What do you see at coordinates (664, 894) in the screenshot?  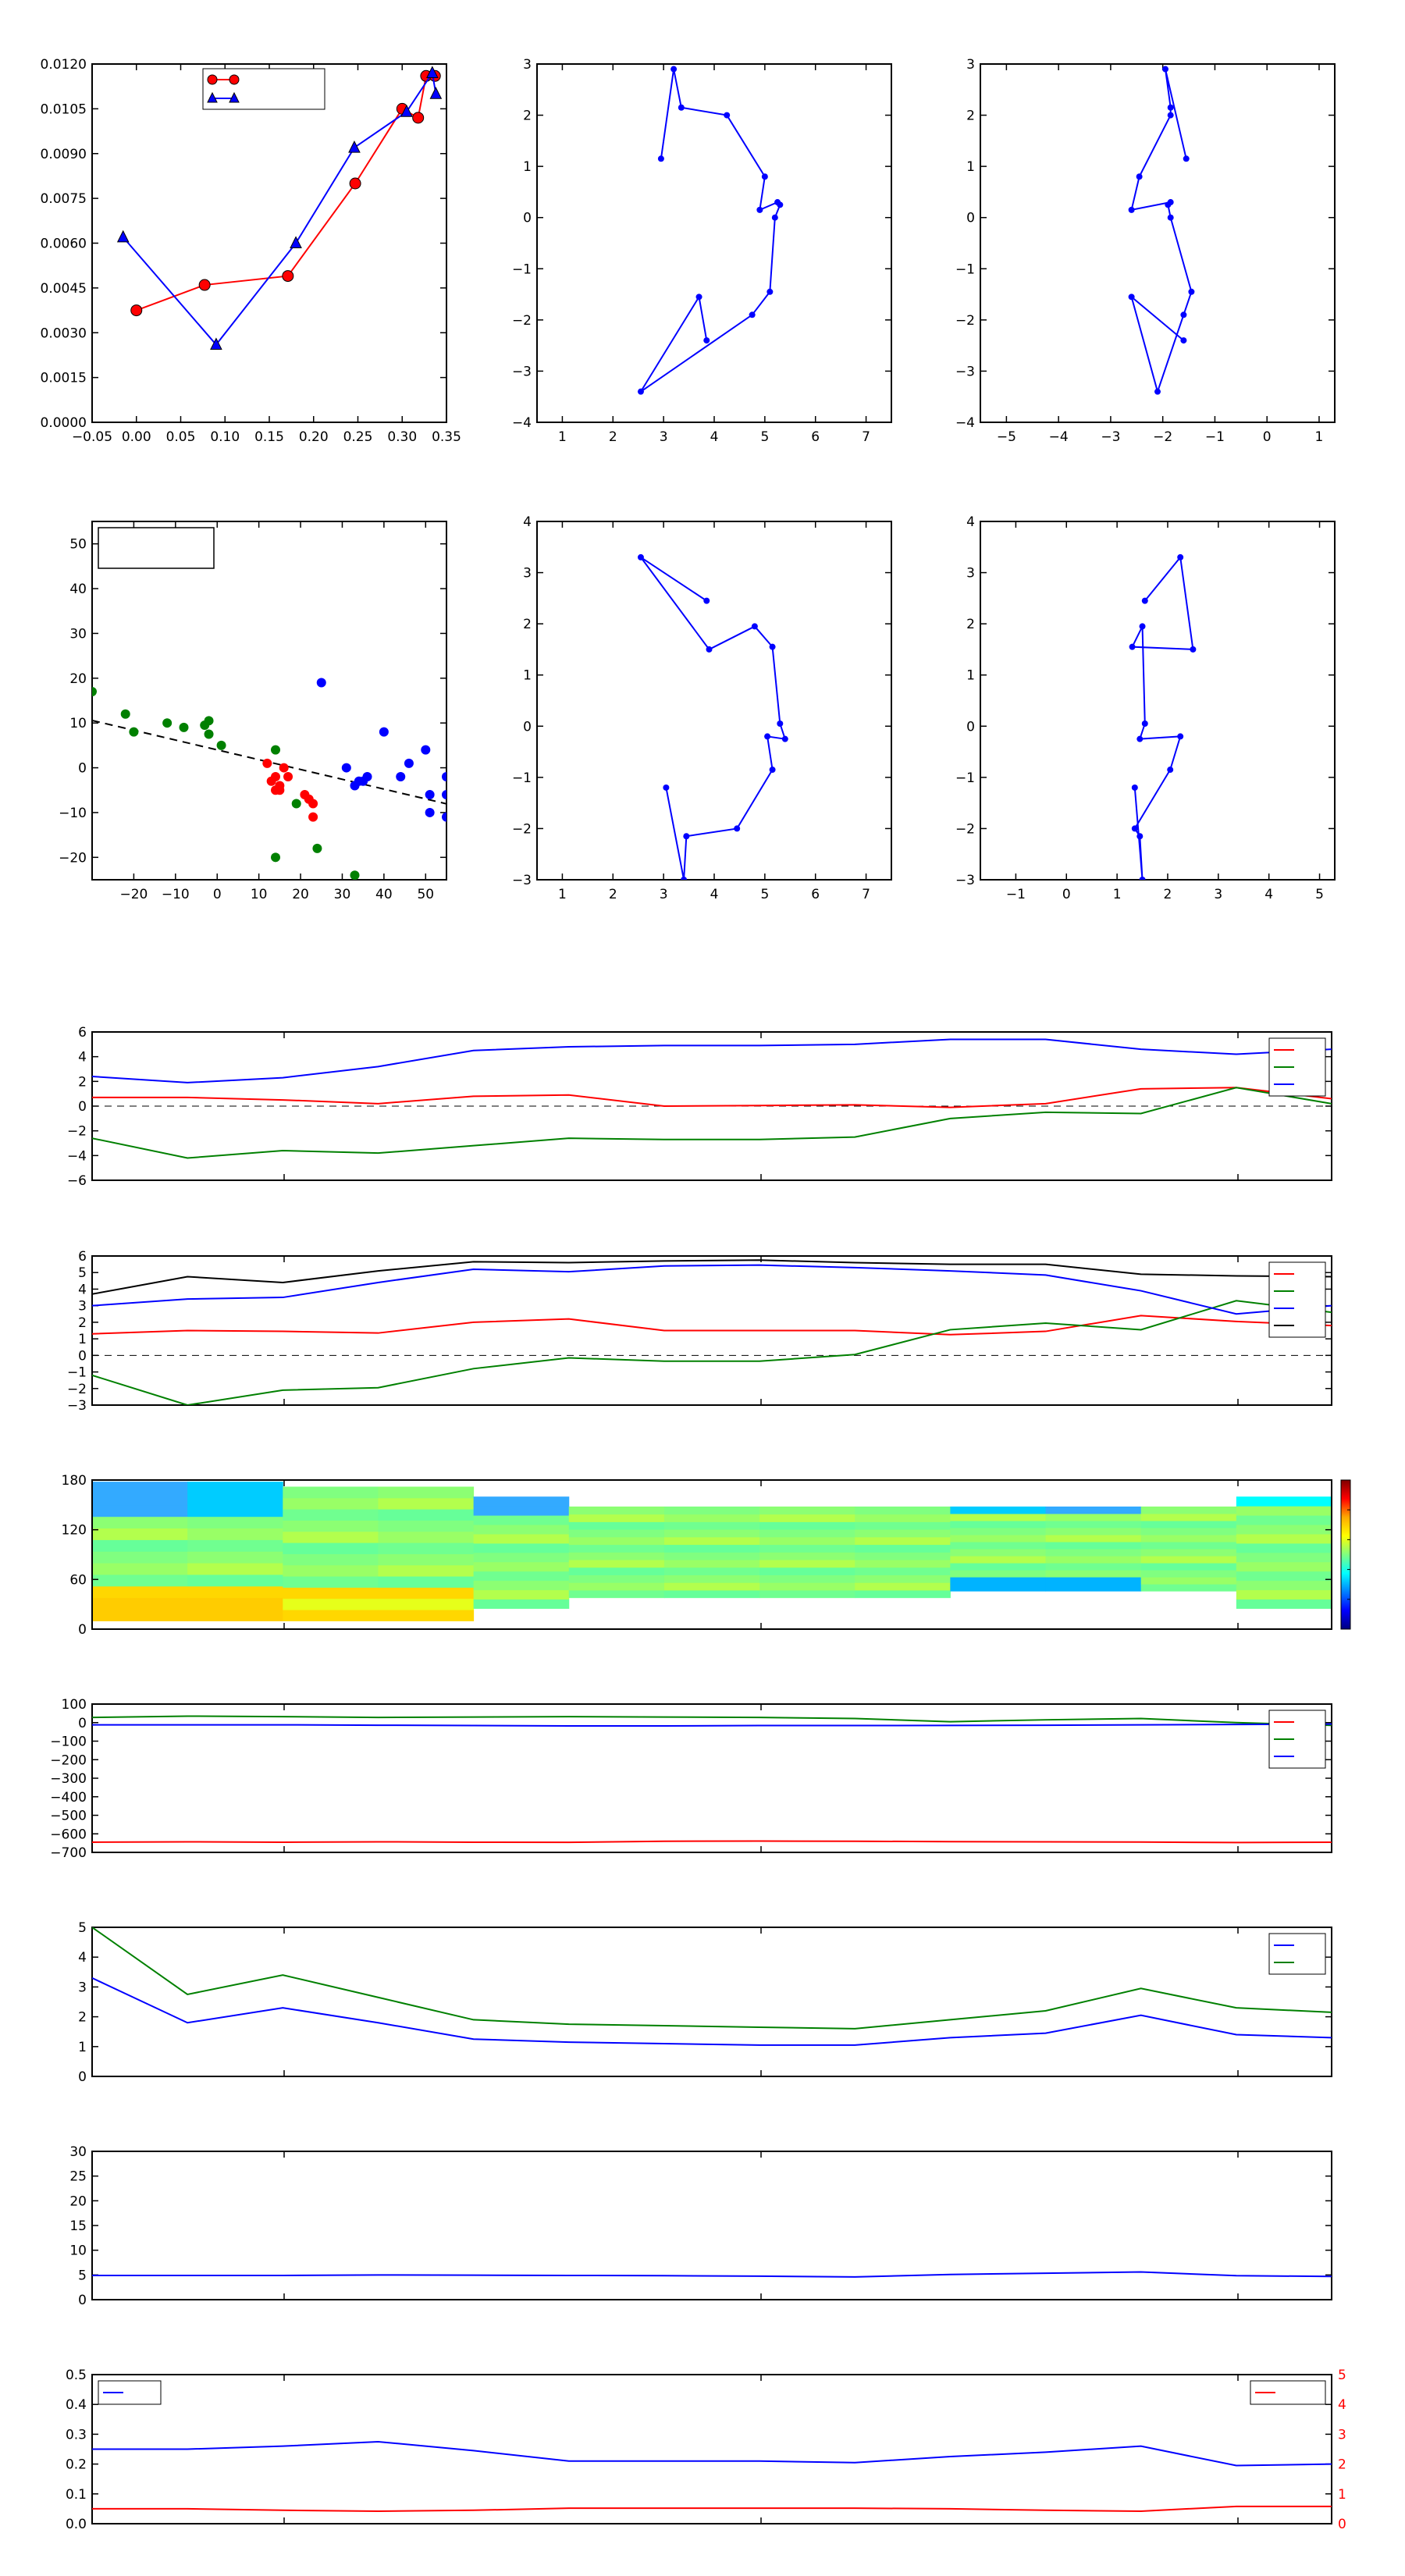 I see `hodogram-bz-by-xtick-label: 3` at bounding box center [664, 894].